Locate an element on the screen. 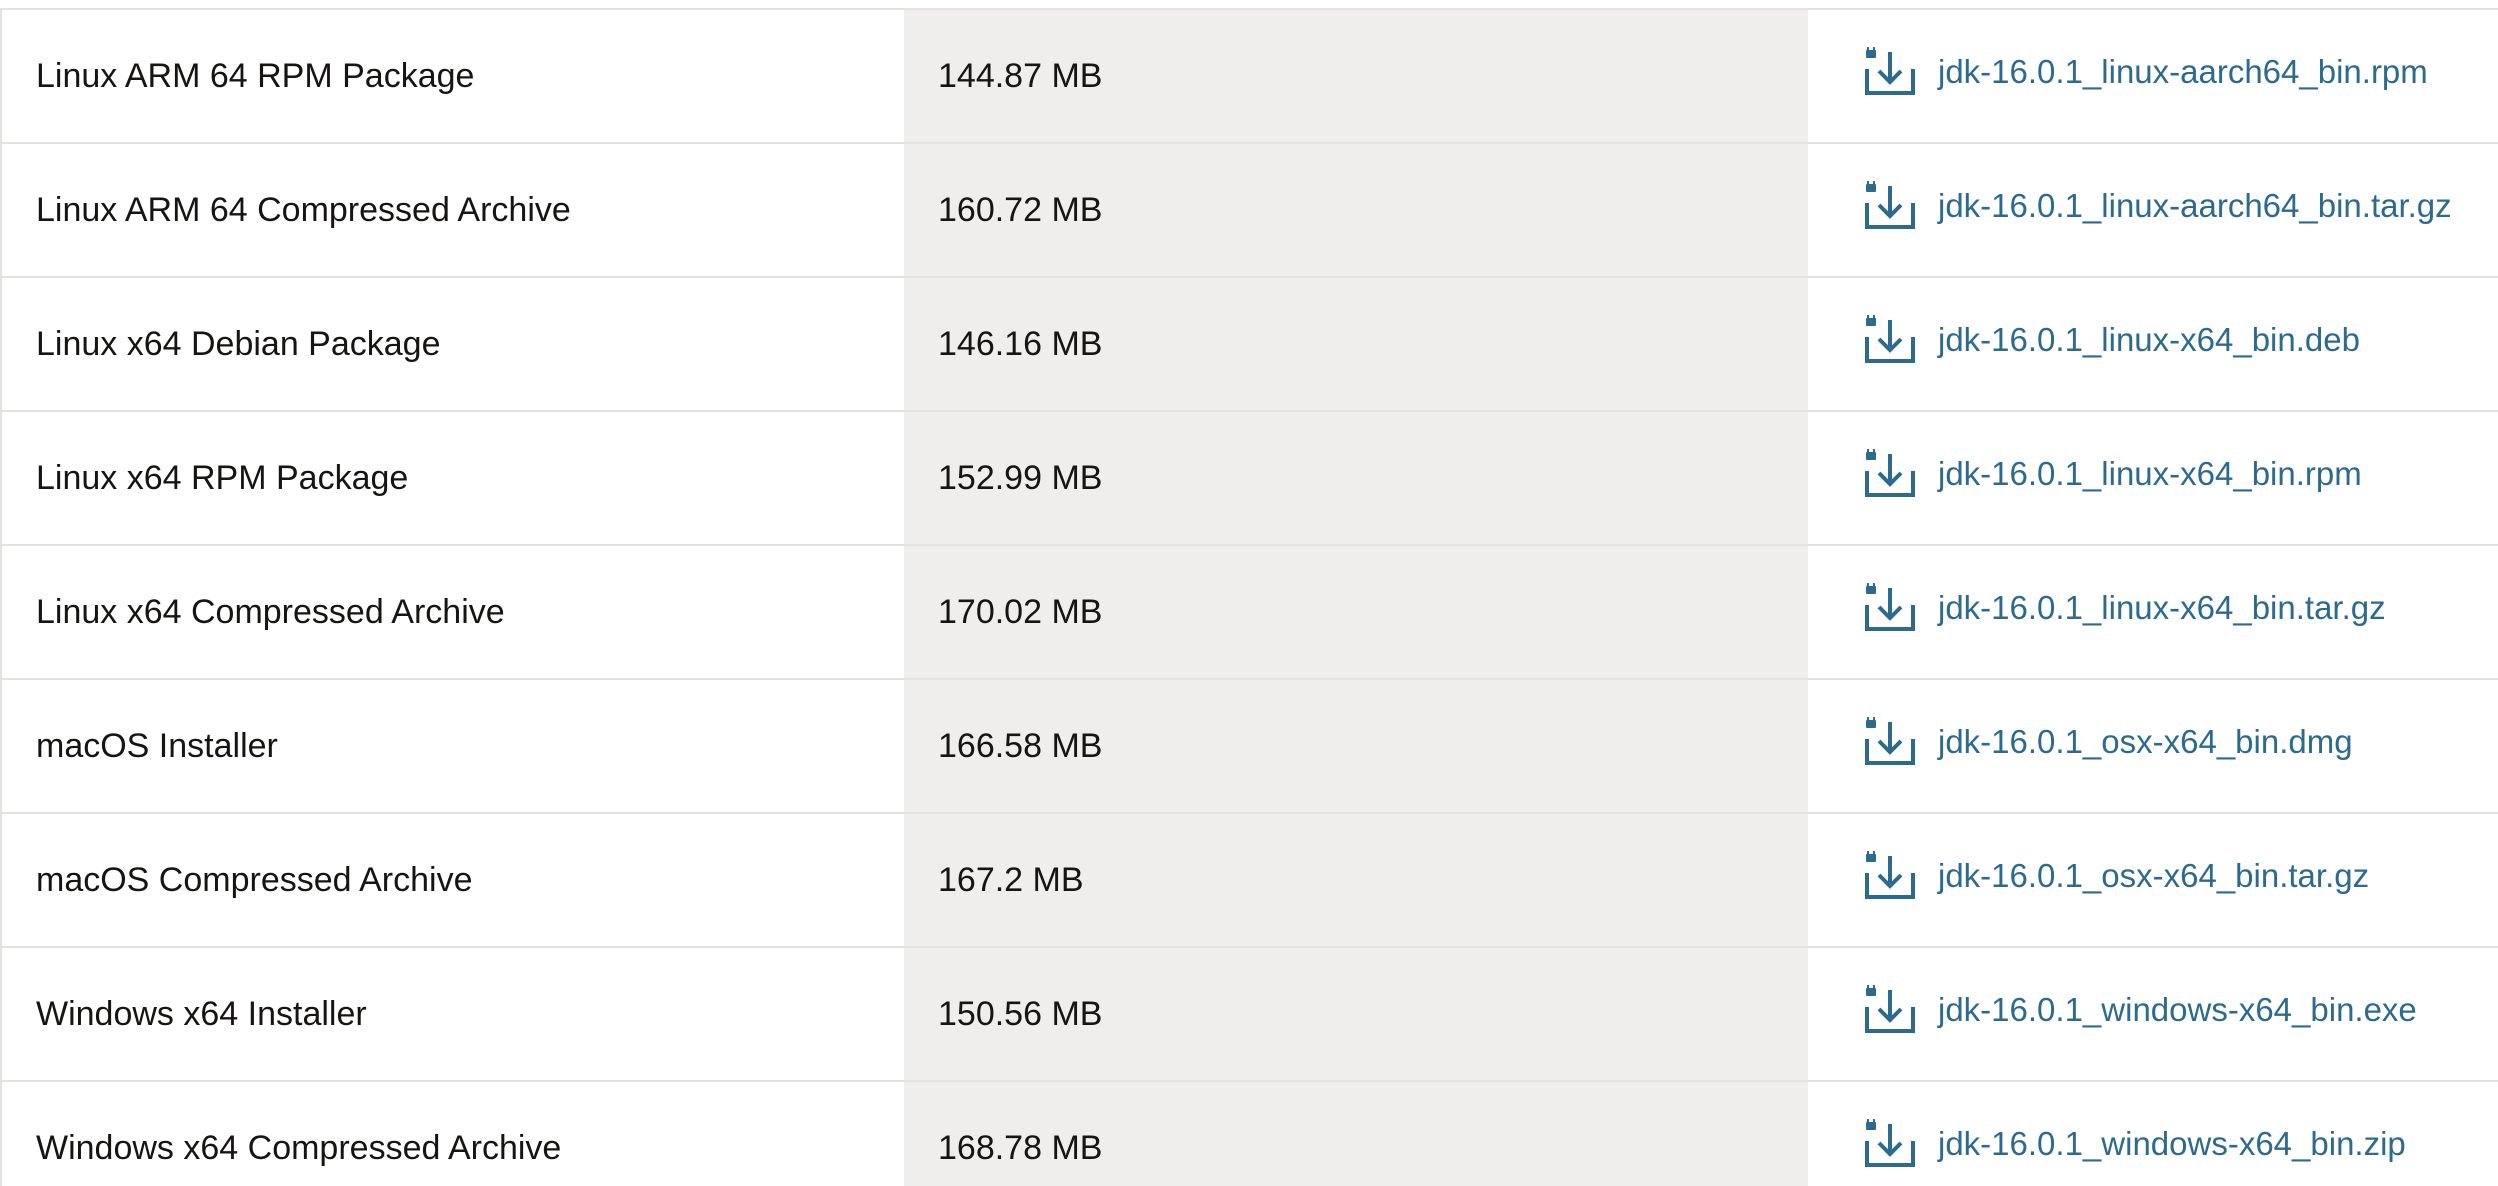 The height and width of the screenshot is (1186, 2498). product-name-cell: Linux x64 RPM Package is located at coordinates (452, 478).